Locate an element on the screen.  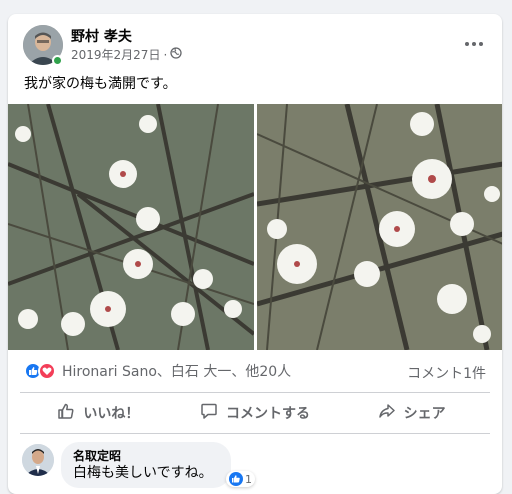
commenter-name: 名取定昭 is located at coordinates (146, 456).